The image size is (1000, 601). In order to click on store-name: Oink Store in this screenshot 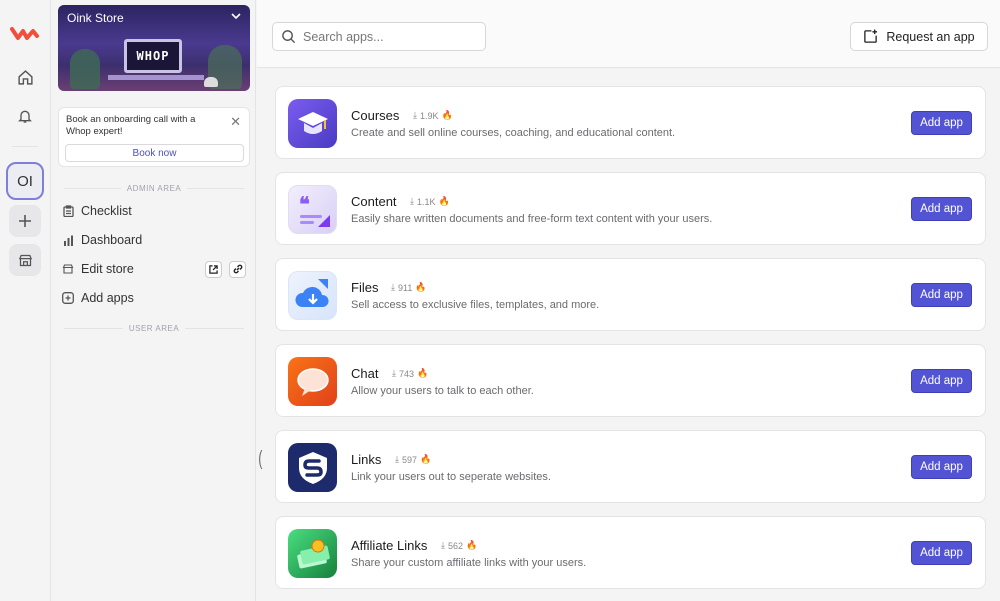, I will do `click(95, 18)`.